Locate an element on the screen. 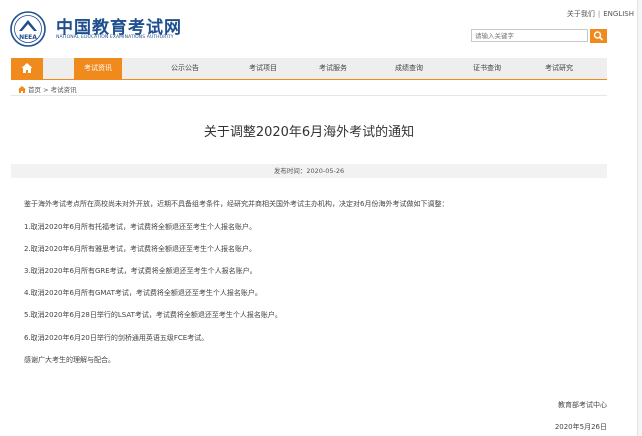 This screenshot has height=436, width=642. search-button is located at coordinates (598, 36).